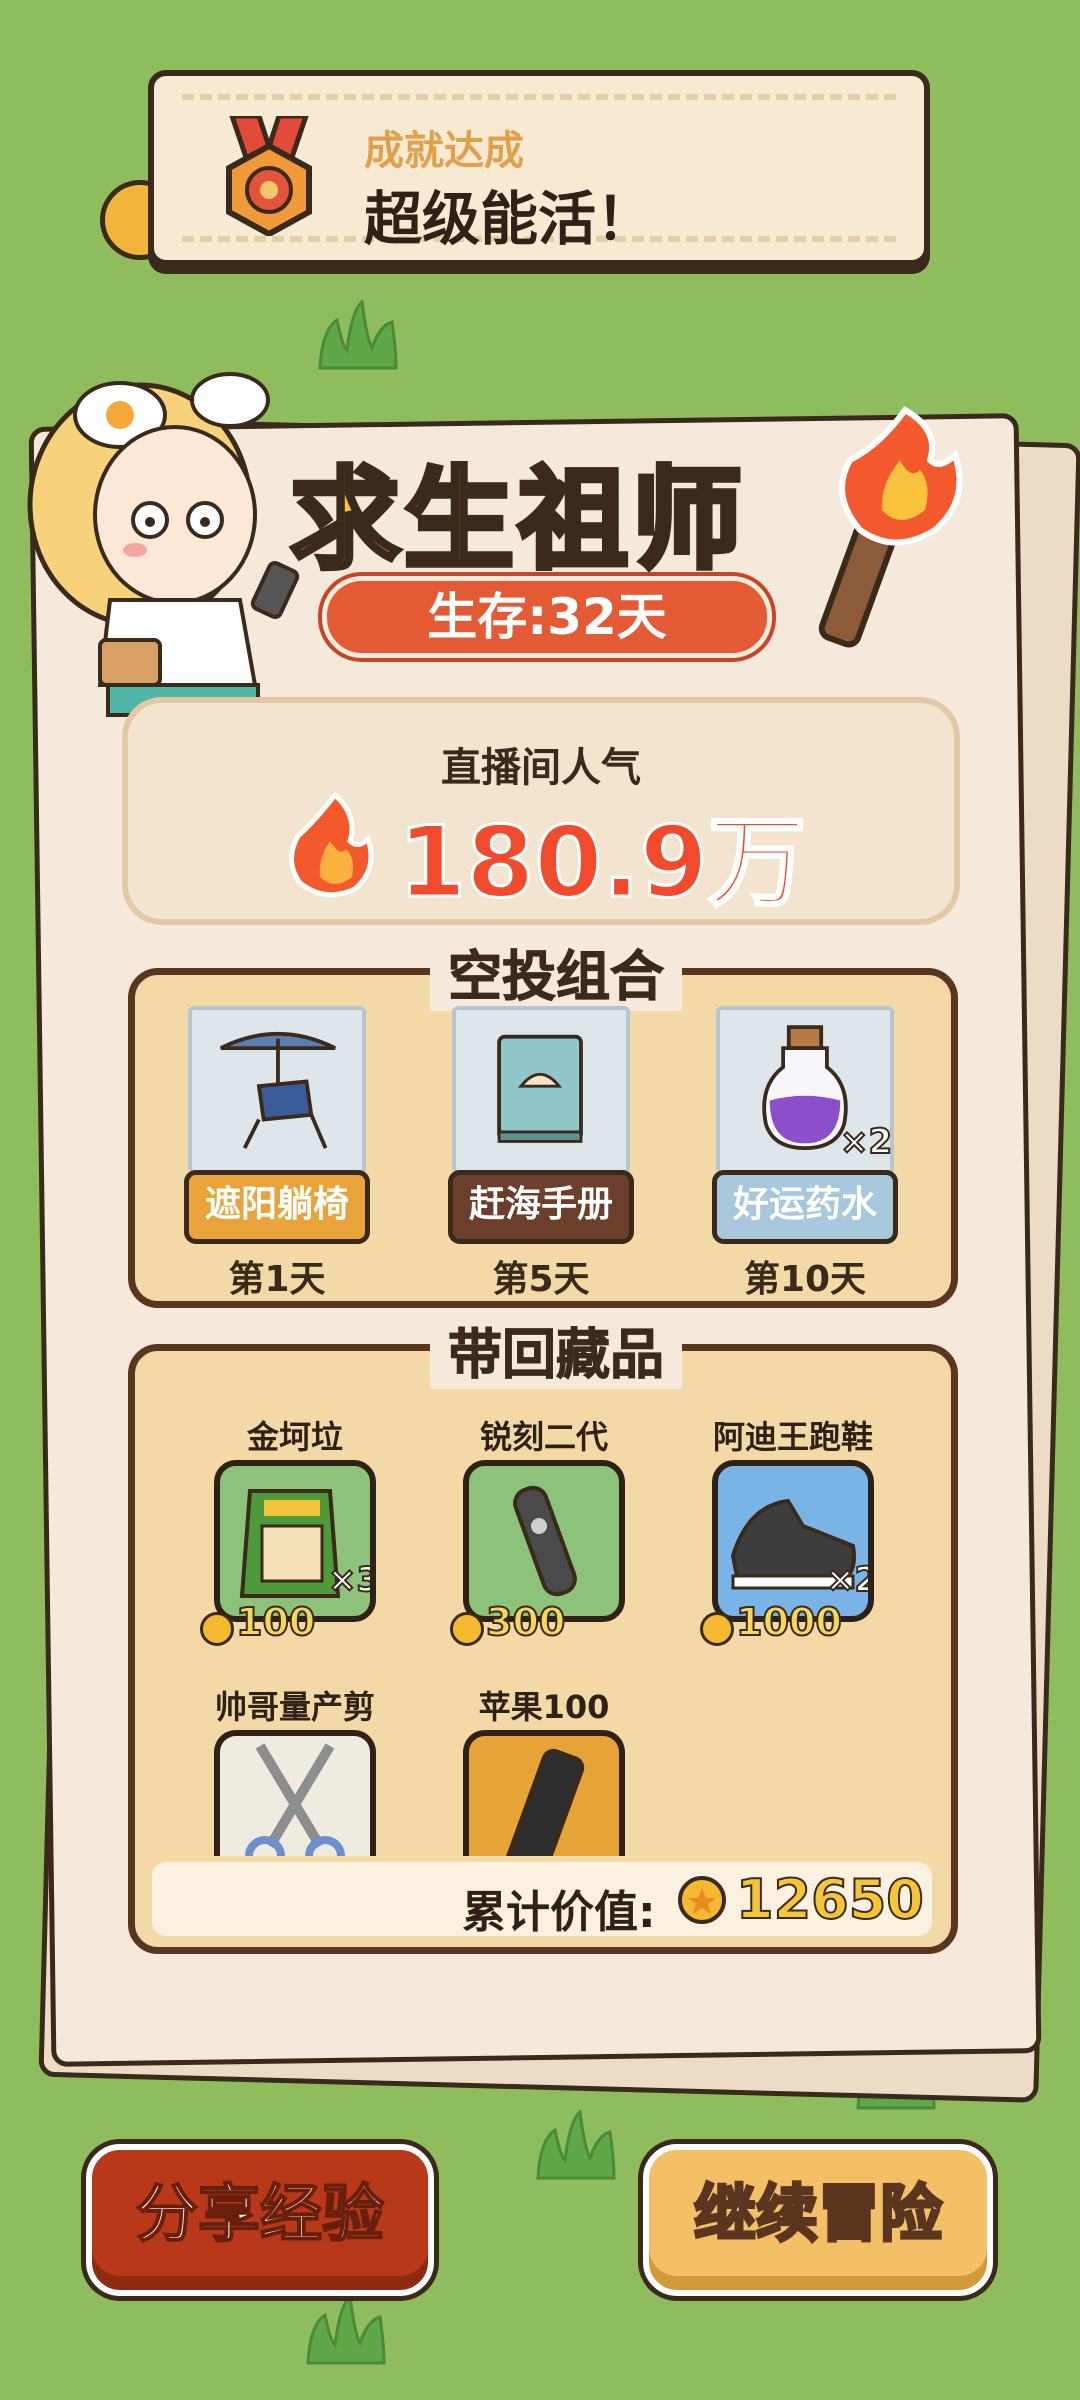 The width and height of the screenshot is (1080, 2400). What do you see at coordinates (793, 1541) in the screenshot?
I see `collection-item-card: ×2` at bounding box center [793, 1541].